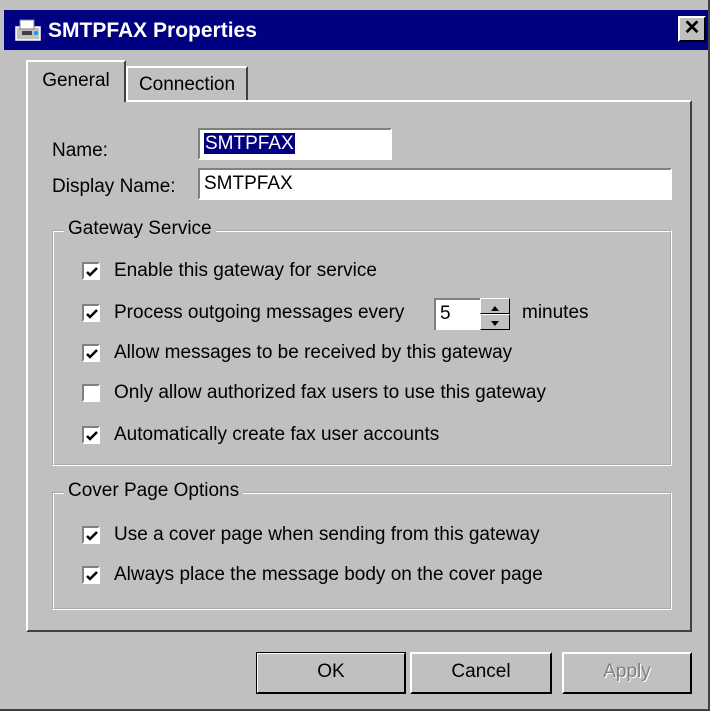 This screenshot has width=710, height=711. I want to click on tab-label: General, so click(76, 80).